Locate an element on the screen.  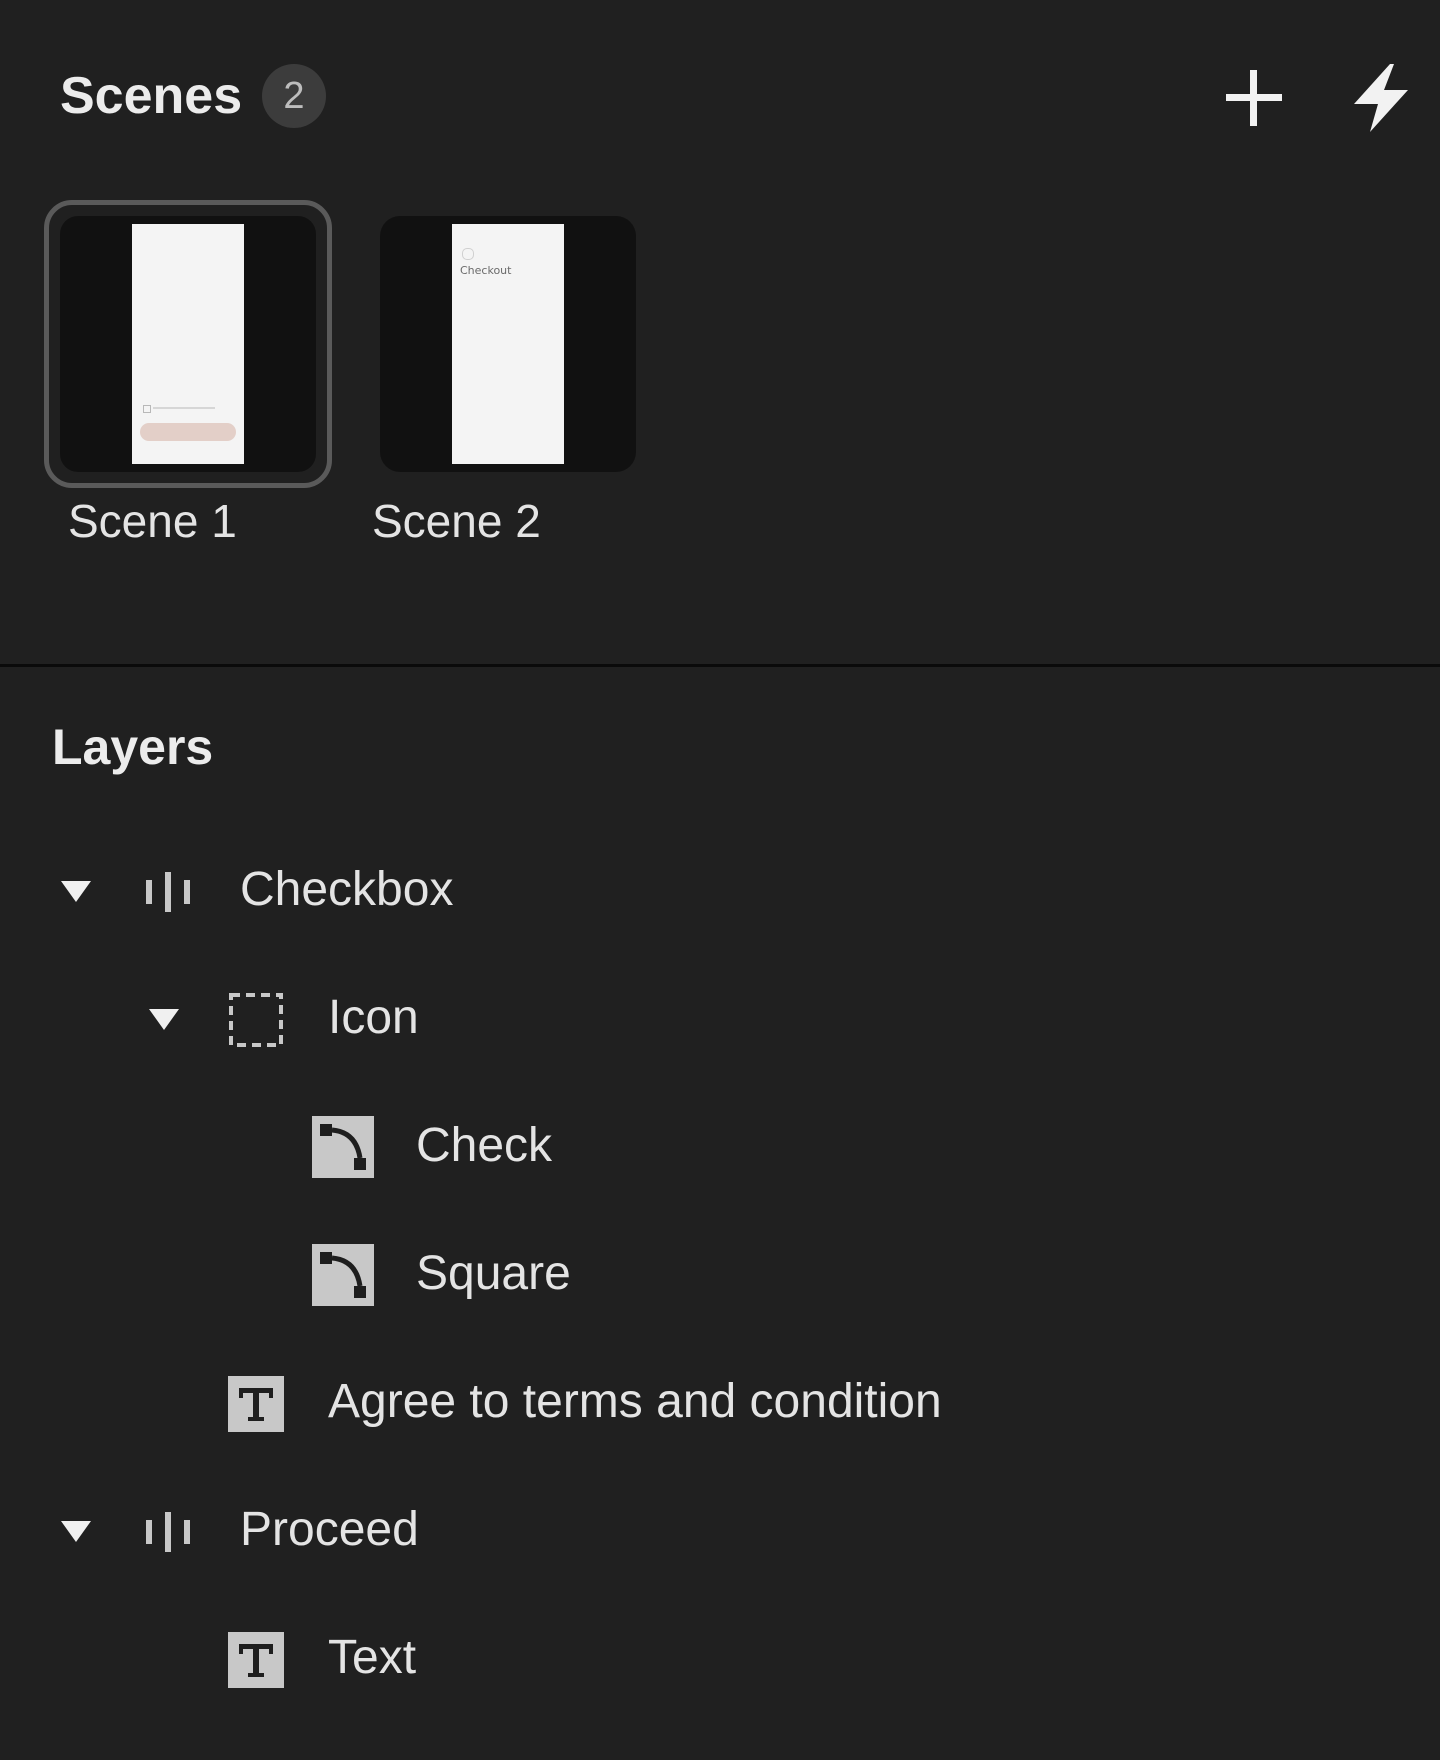
layer-label: Check is located at coordinates (484, 1145).